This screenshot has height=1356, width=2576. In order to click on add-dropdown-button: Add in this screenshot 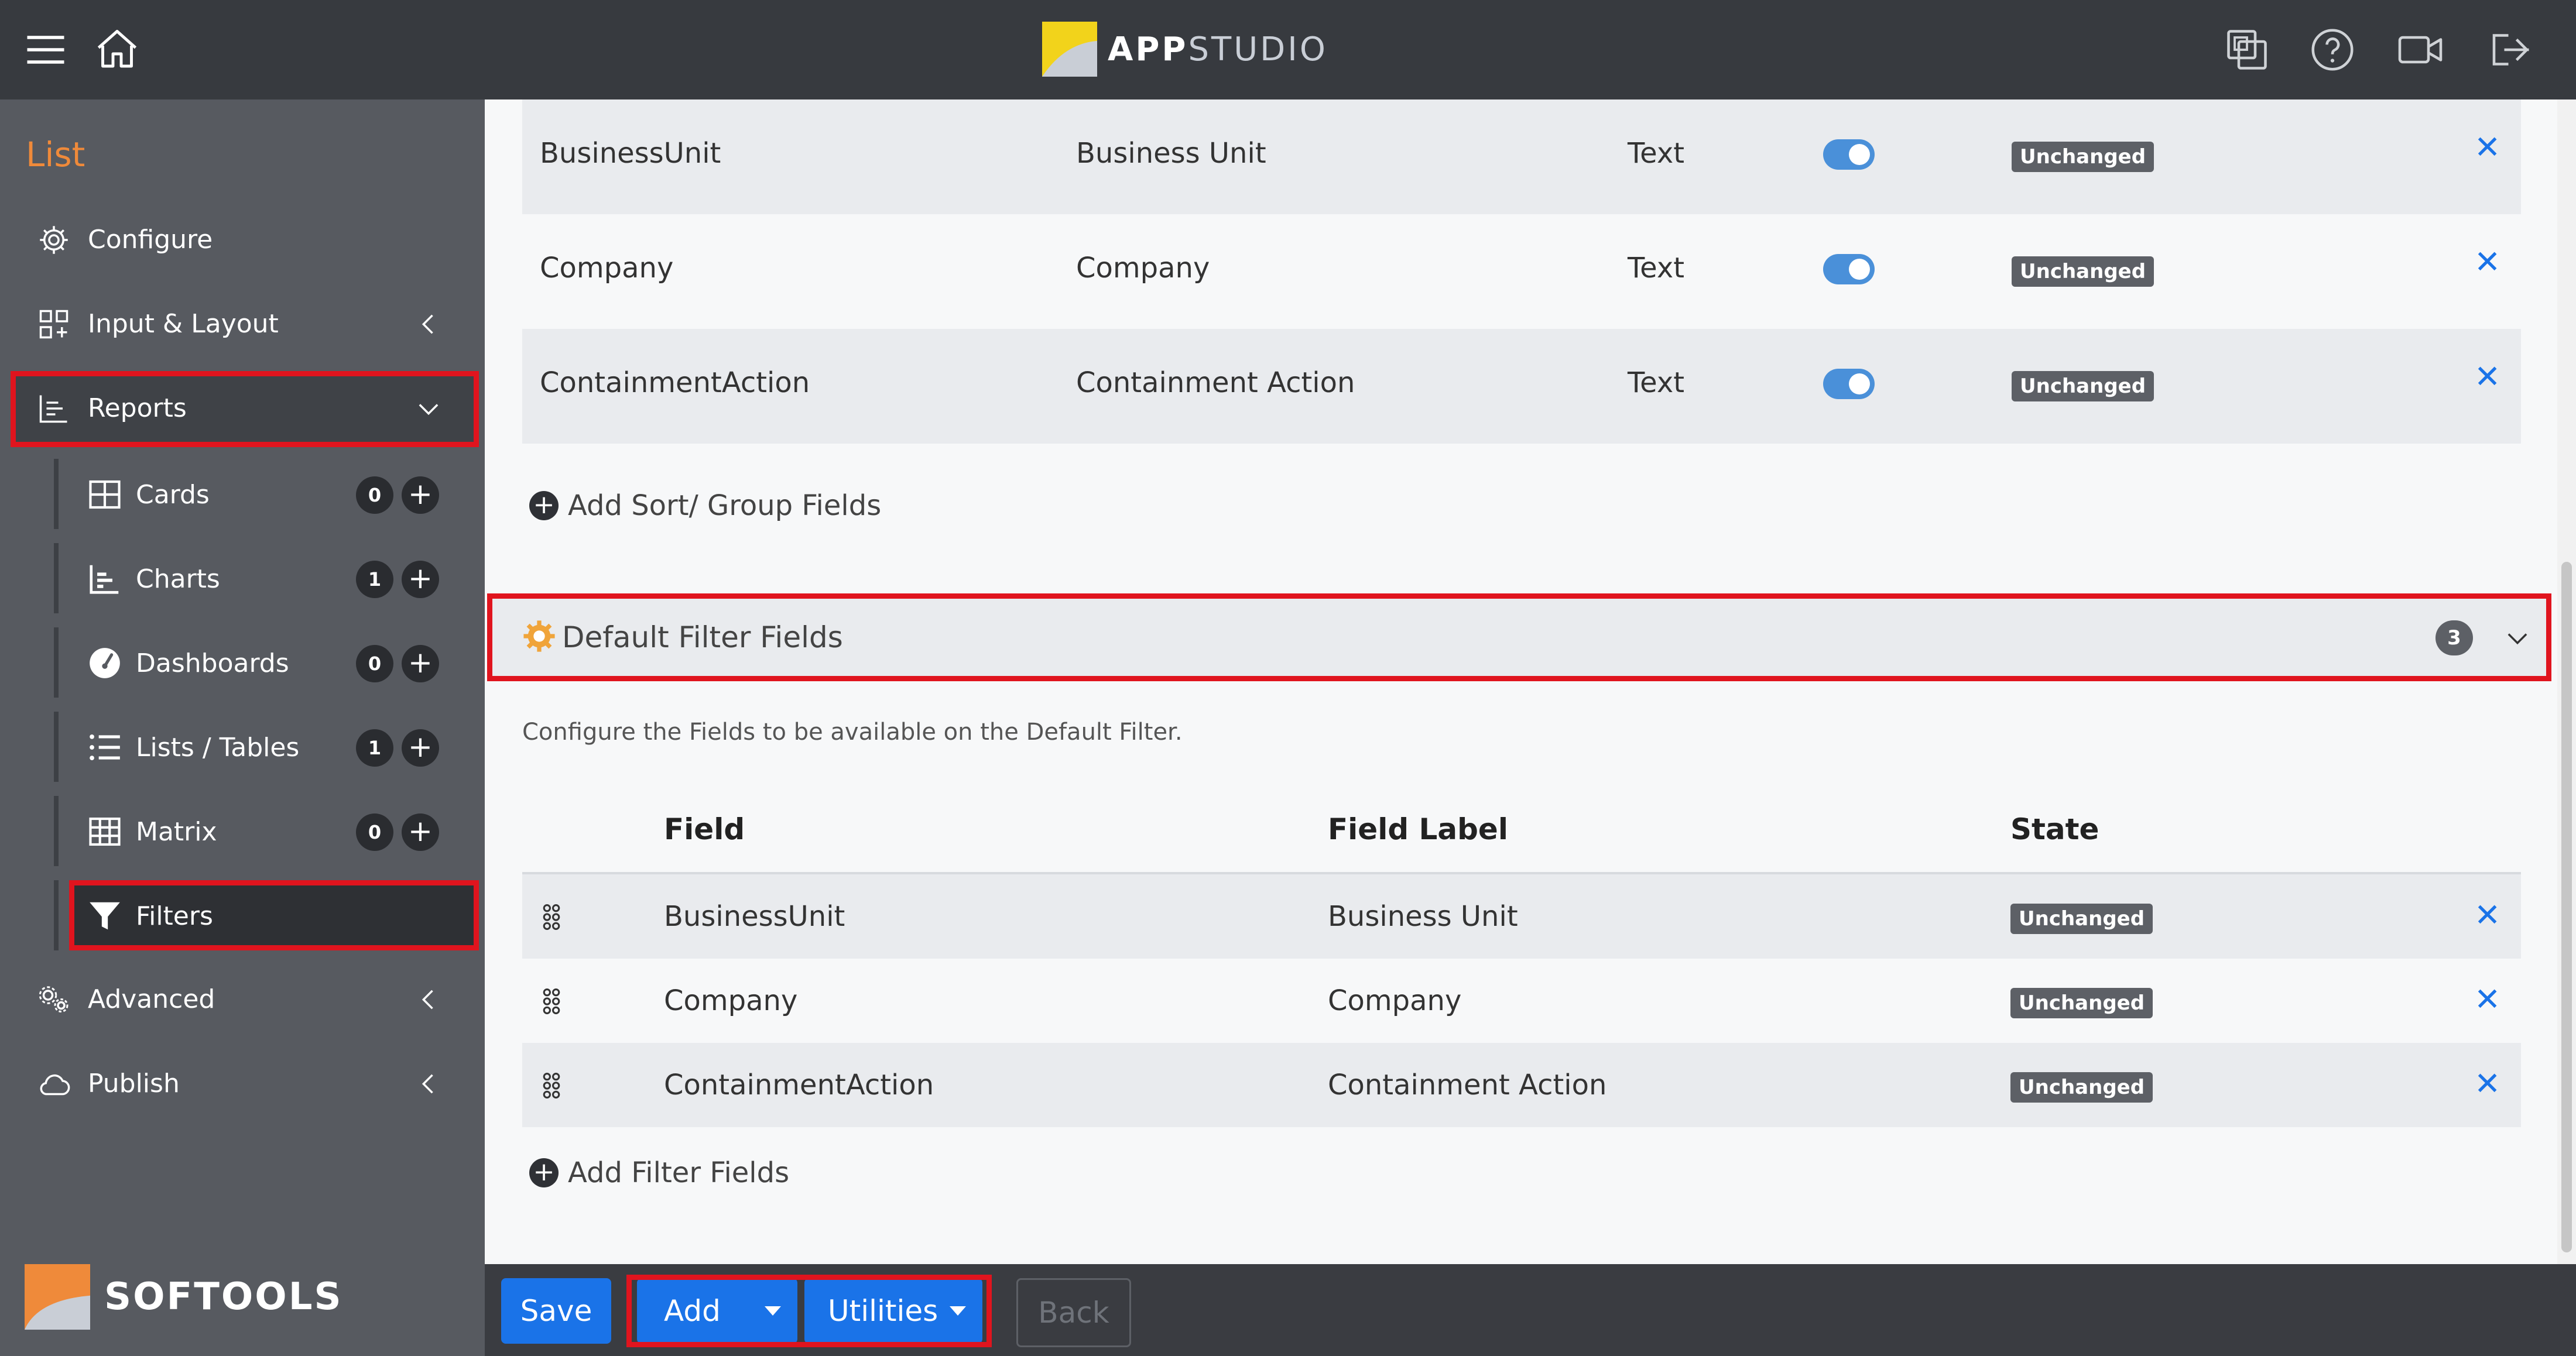, I will do `click(717, 1311)`.